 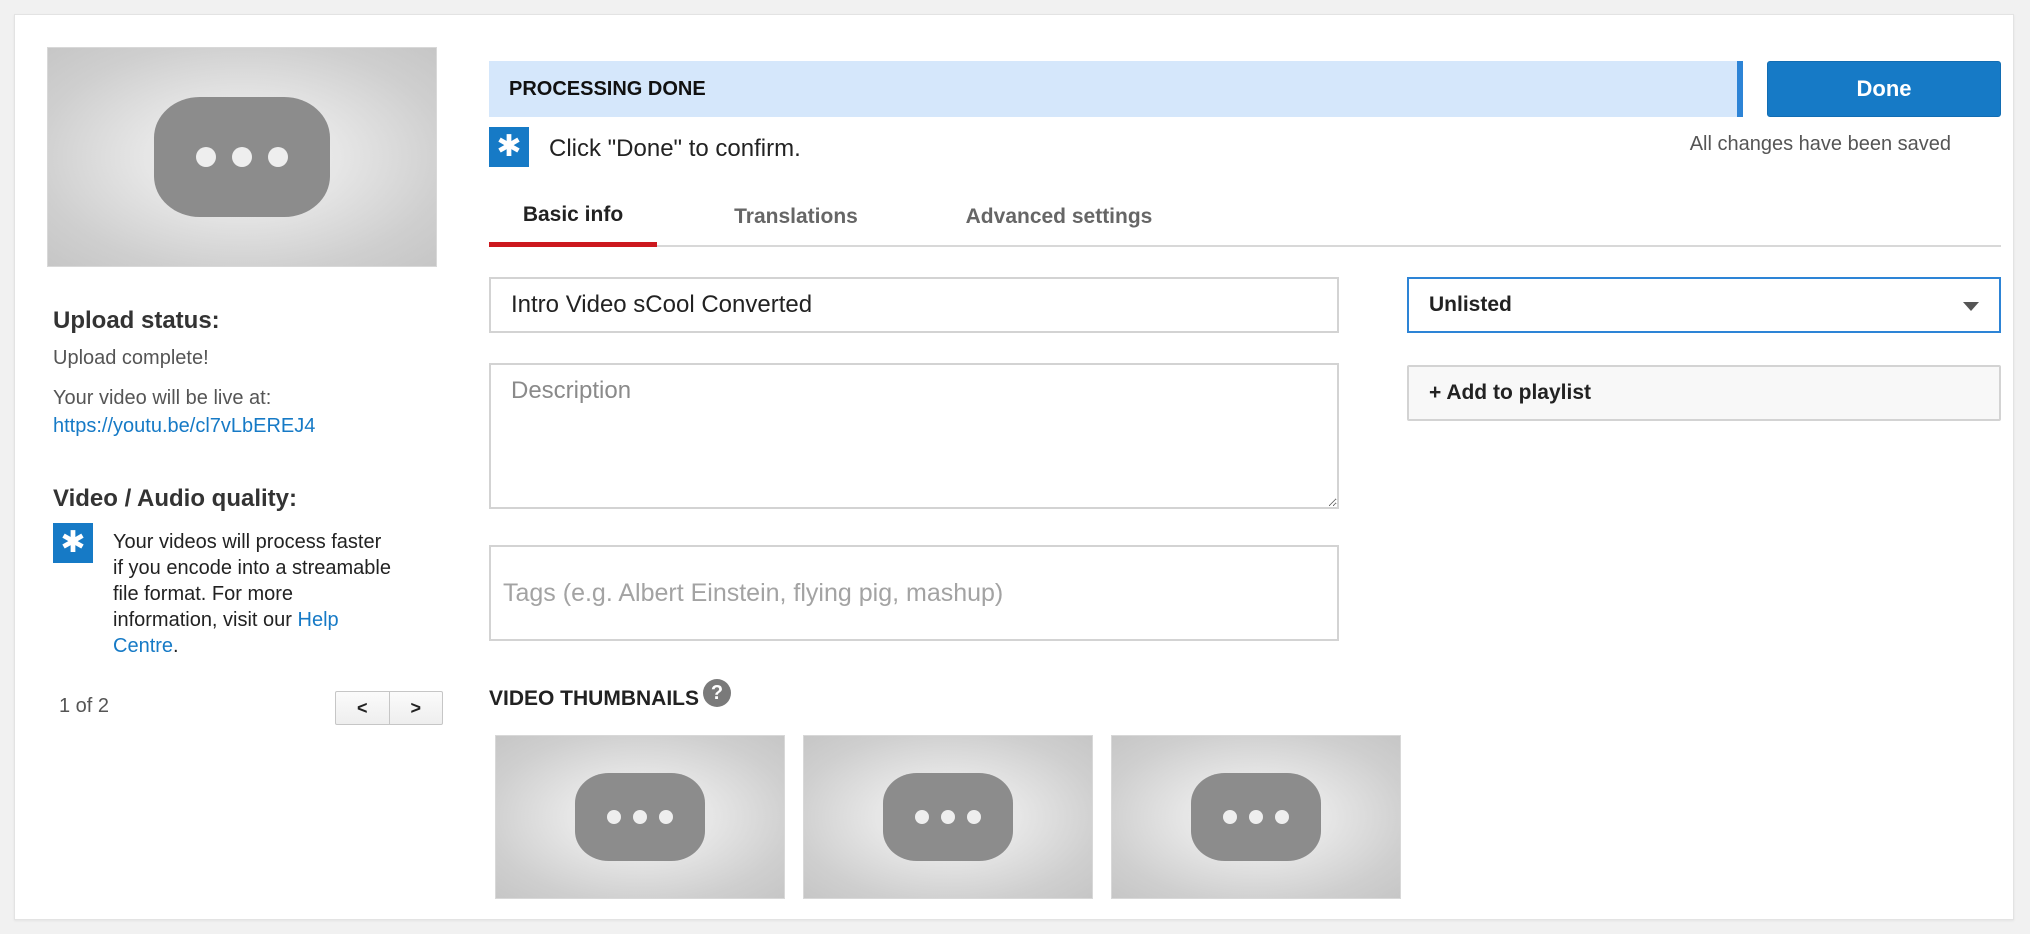 I want to click on quality-heading: Video / Audio quality:, so click(x=175, y=498).